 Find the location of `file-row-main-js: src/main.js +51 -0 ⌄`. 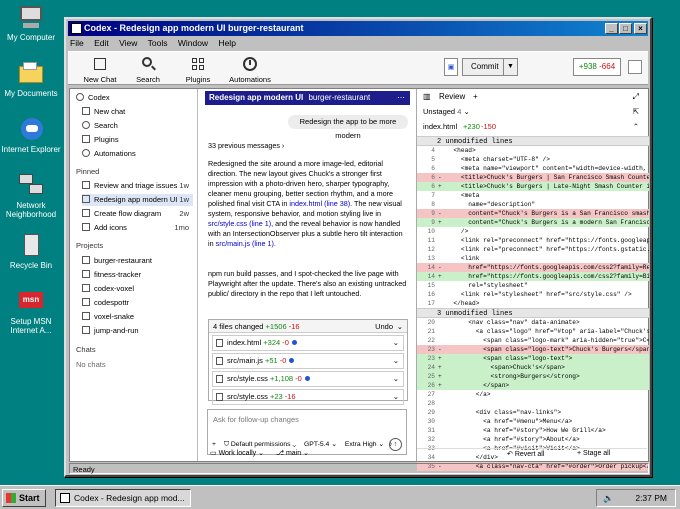

file-row-main-js: src/main.js +51 -0 ⌄ is located at coordinates (308, 361).